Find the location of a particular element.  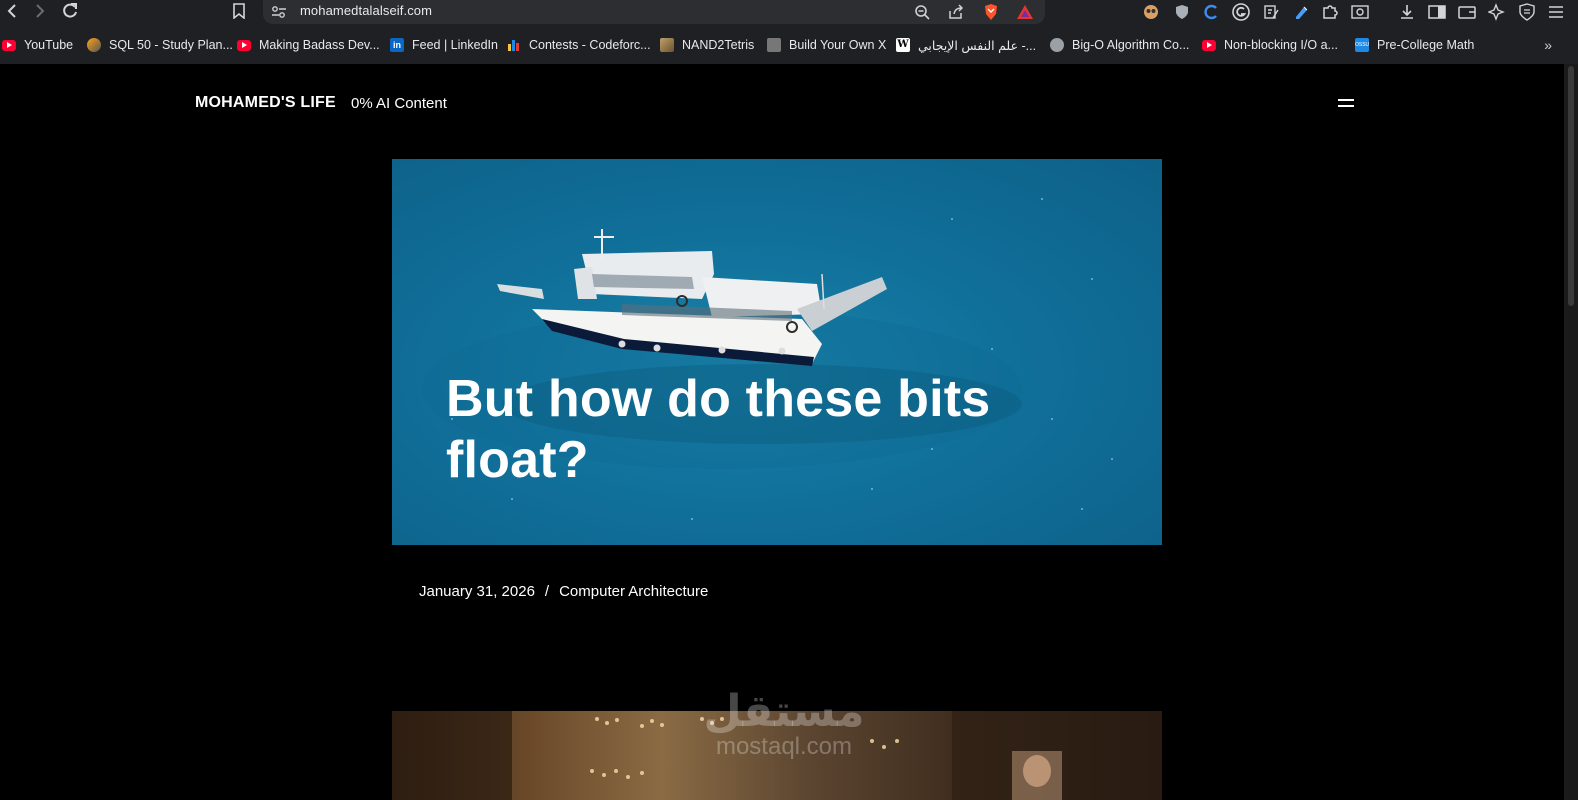

bookmark-nand2tetris: NAND2Tetris is located at coordinates (707, 45).